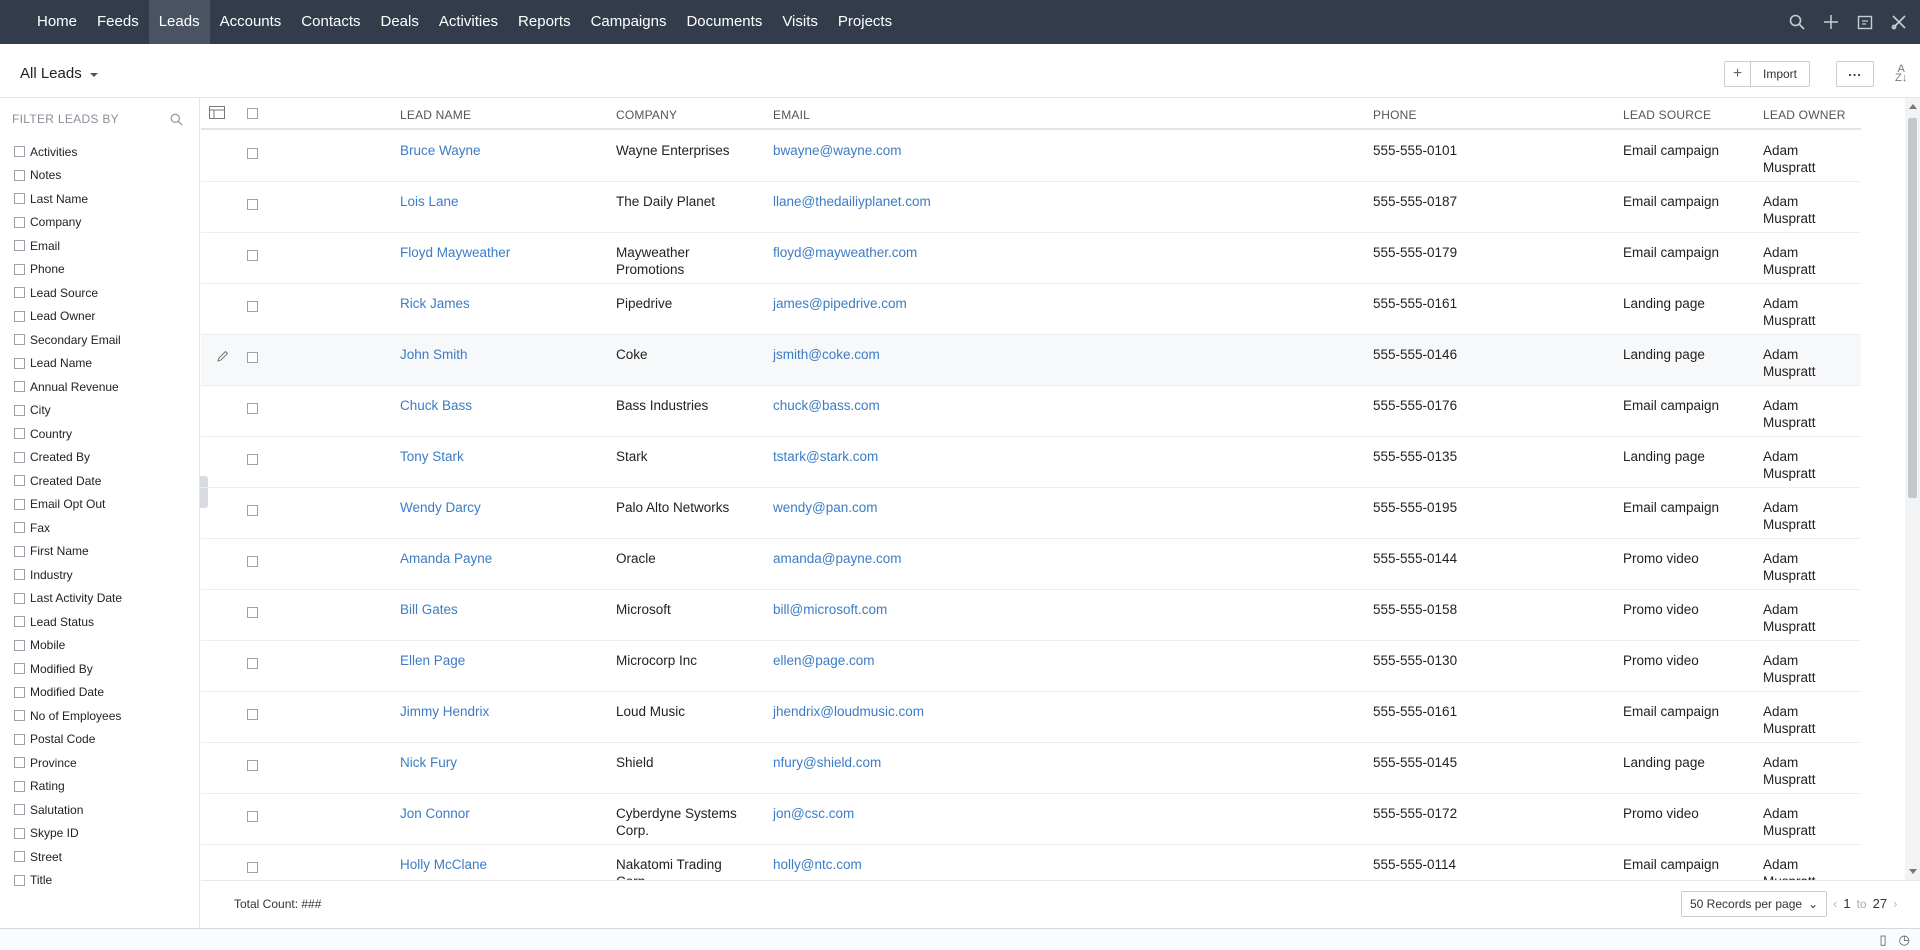 The image size is (1920, 950). I want to click on scroll-down-icon, so click(1913, 871).